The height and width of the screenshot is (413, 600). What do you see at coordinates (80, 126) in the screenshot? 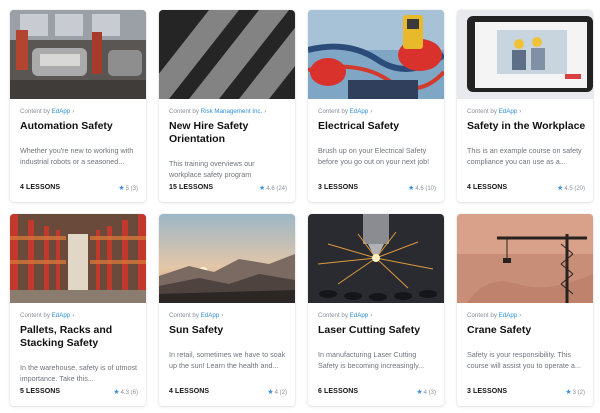
I see `course-title: Automation Safety` at bounding box center [80, 126].